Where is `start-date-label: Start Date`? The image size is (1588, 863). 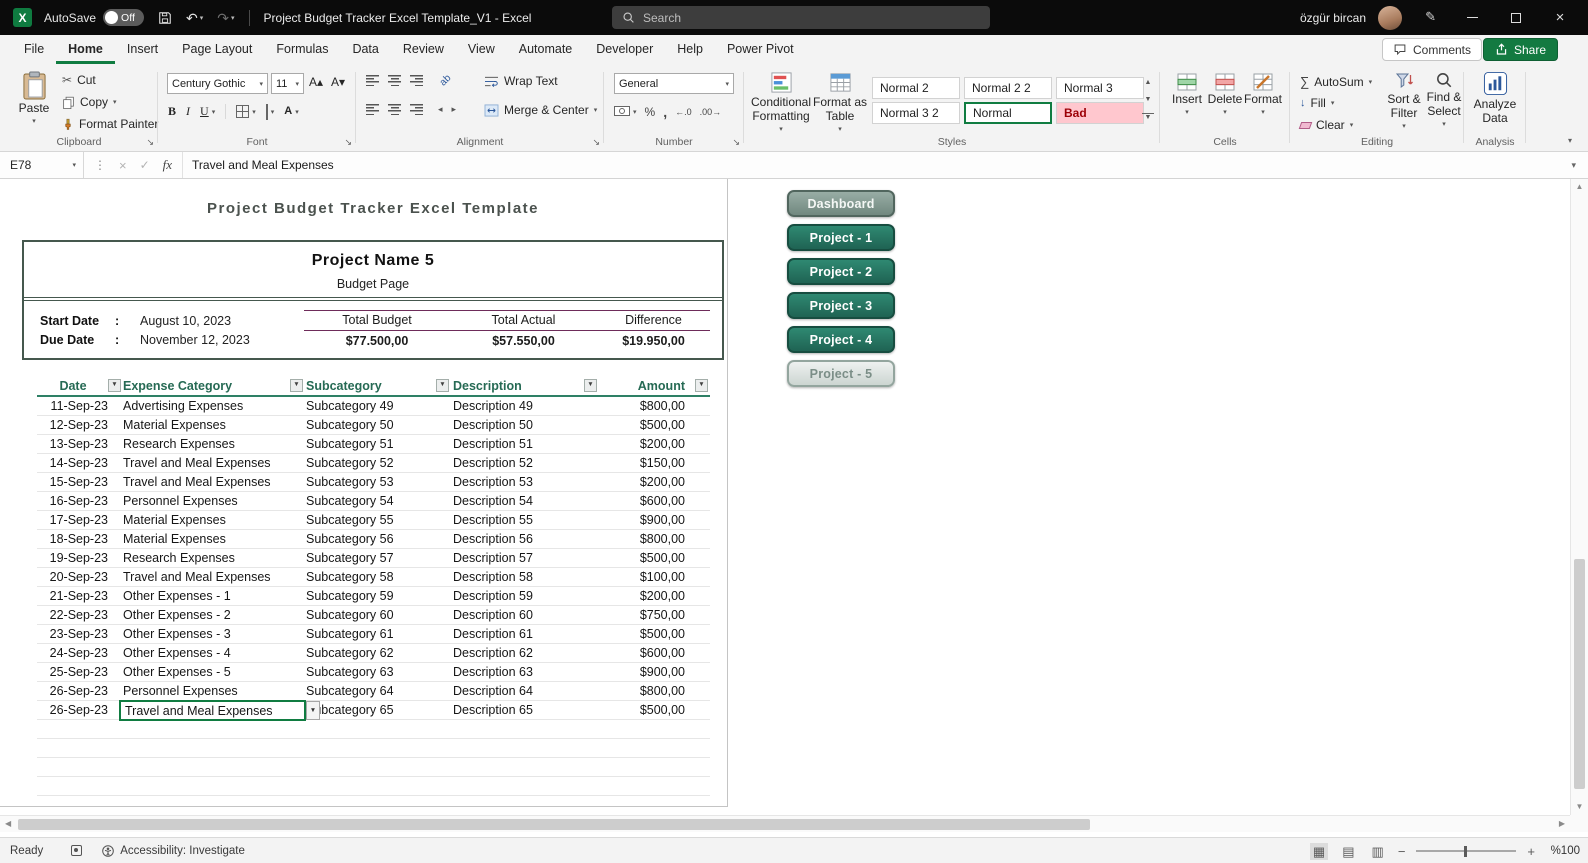
start-date-label: Start Date is located at coordinates (69, 321).